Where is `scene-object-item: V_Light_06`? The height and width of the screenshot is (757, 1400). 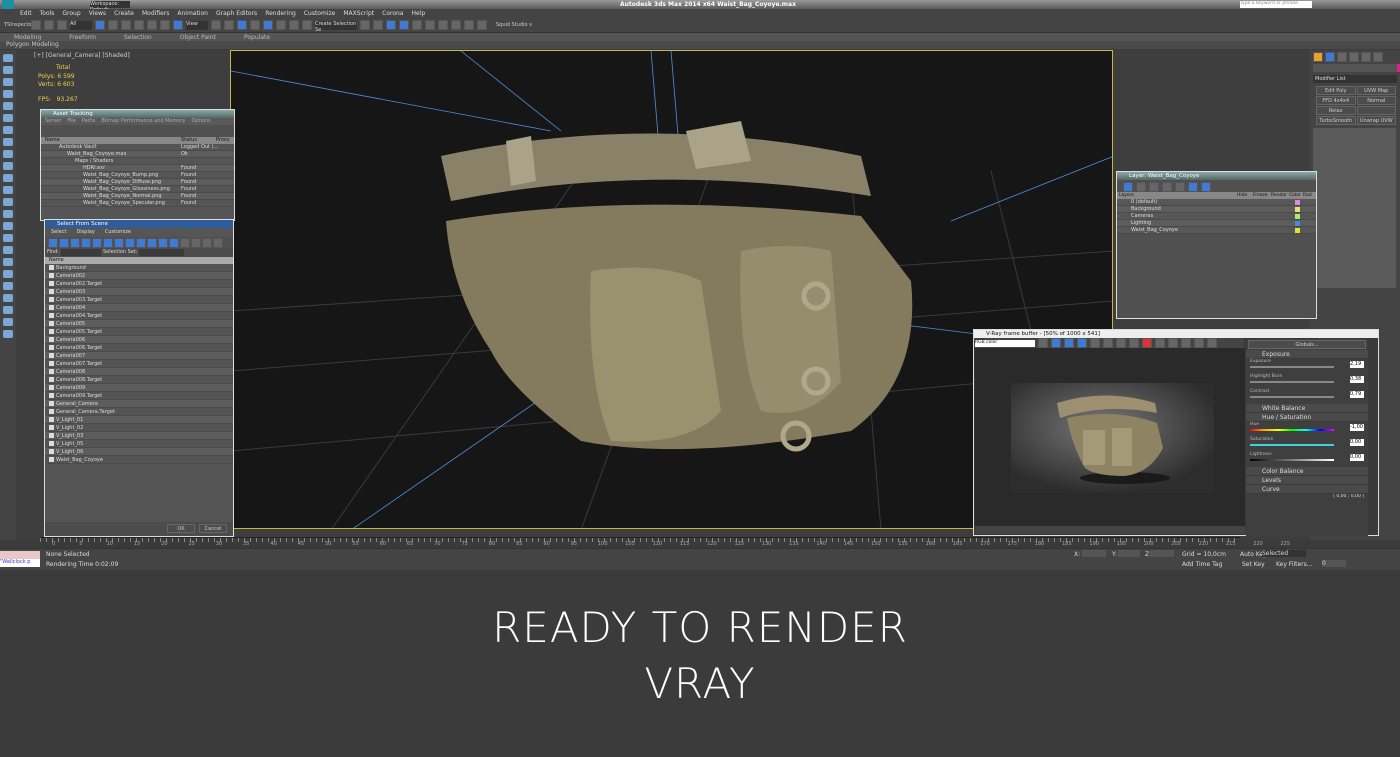 scene-object-item: V_Light_06 is located at coordinates (139, 452).